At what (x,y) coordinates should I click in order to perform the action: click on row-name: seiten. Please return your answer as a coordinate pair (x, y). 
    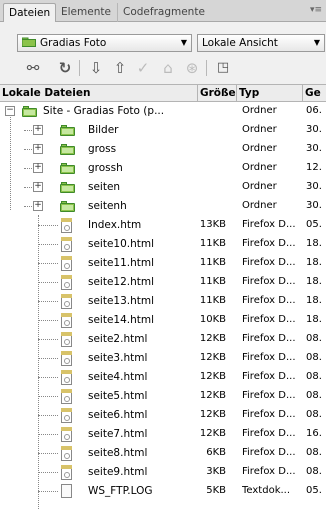
    Looking at the image, I should click on (104, 187).